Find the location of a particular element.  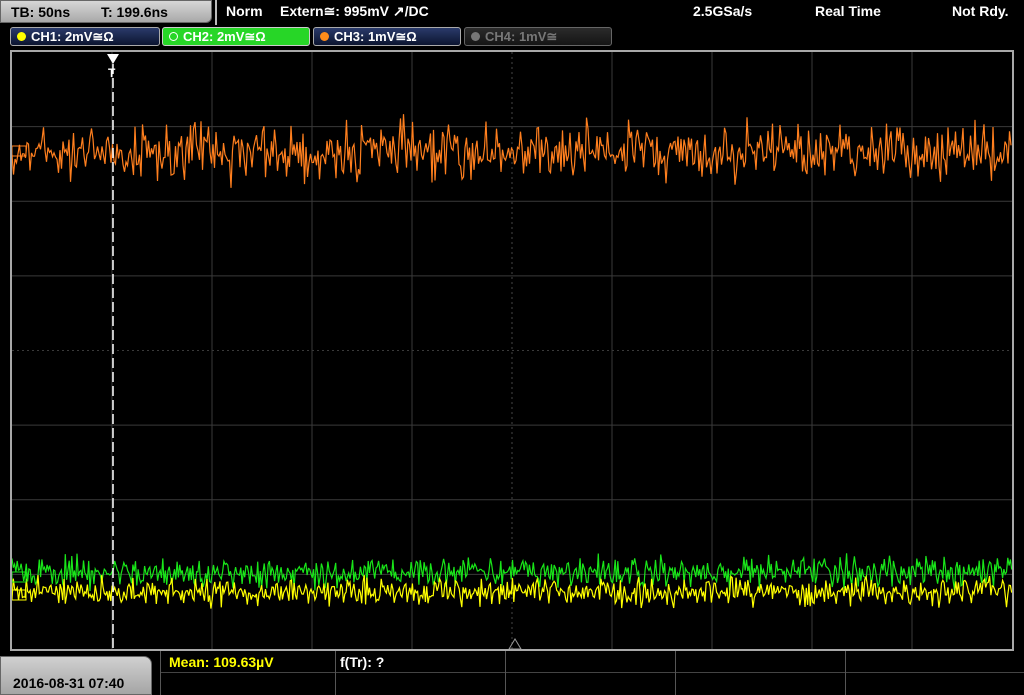

trigger-mode: Norm is located at coordinates (244, 11).